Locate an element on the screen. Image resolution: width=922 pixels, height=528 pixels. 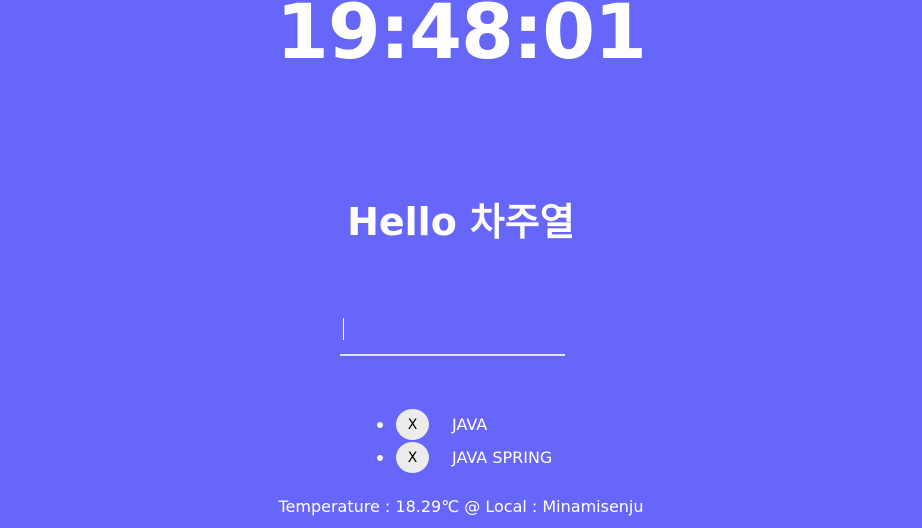
clock: 19:48:01 is located at coordinates (461, 38).